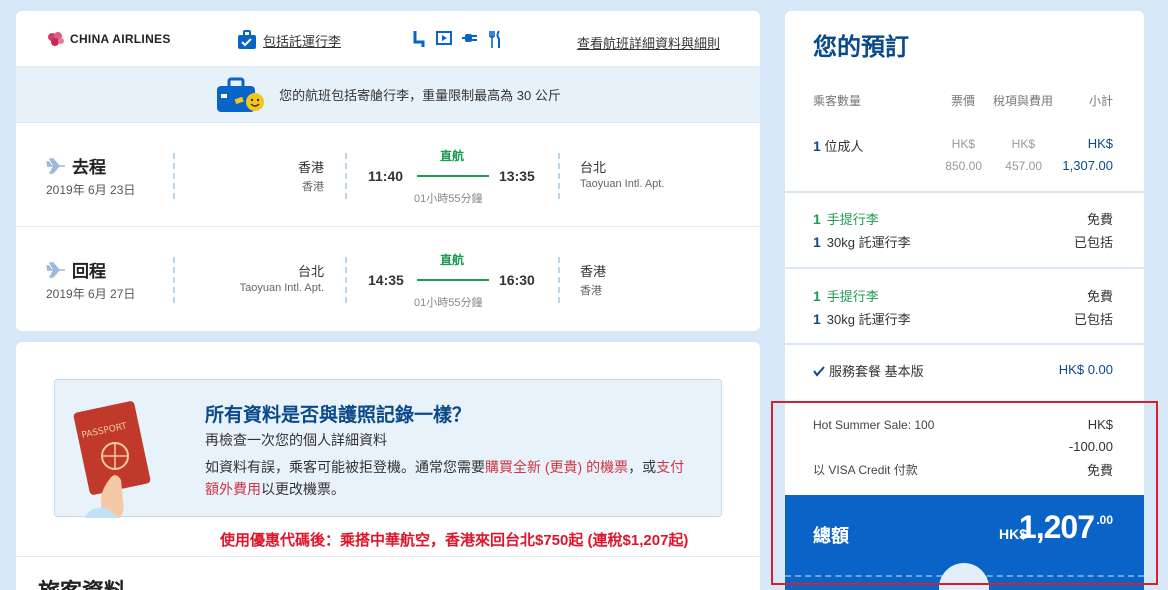 The width and height of the screenshot is (1168, 590). I want to click on outbound-checked-bag: 1 30kg 託運行李, so click(862, 242).